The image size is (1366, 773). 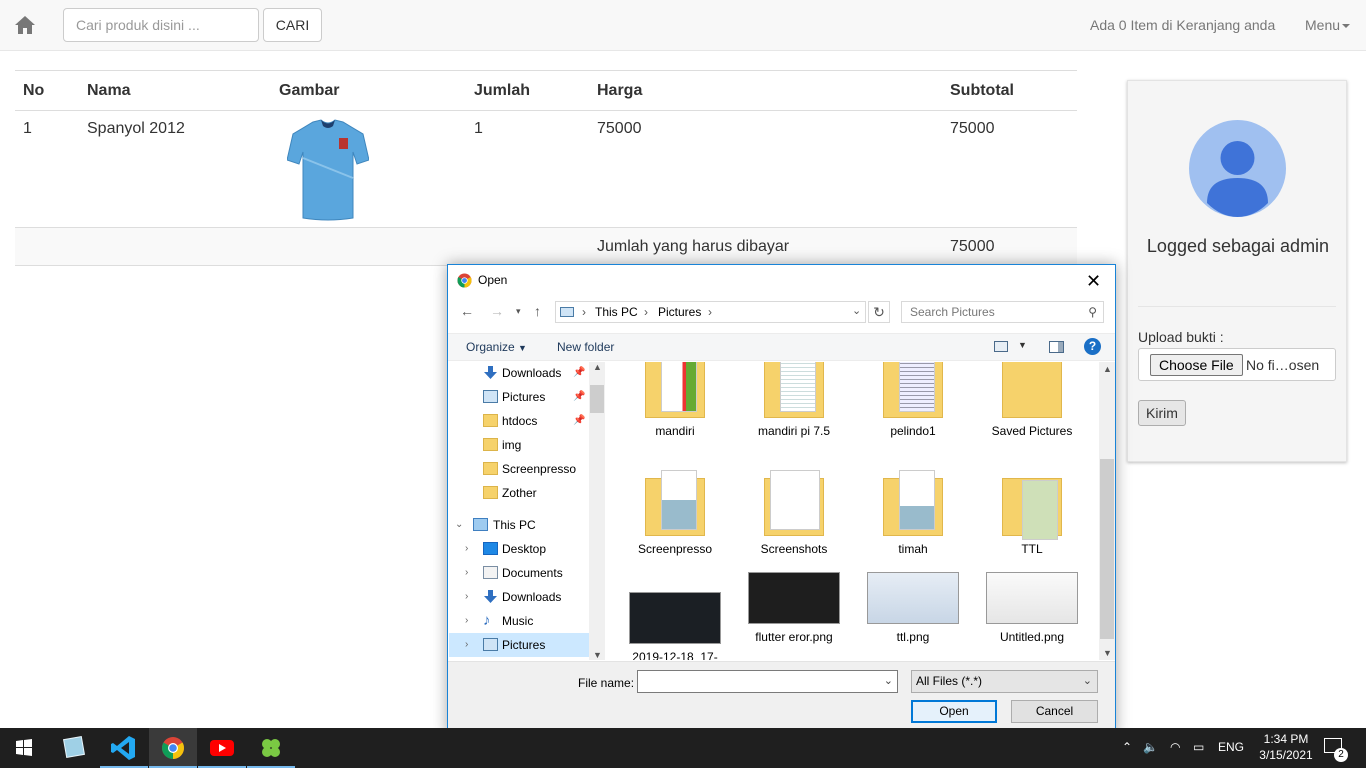 What do you see at coordinates (1001, 346) in the screenshot?
I see `view-options-icon` at bounding box center [1001, 346].